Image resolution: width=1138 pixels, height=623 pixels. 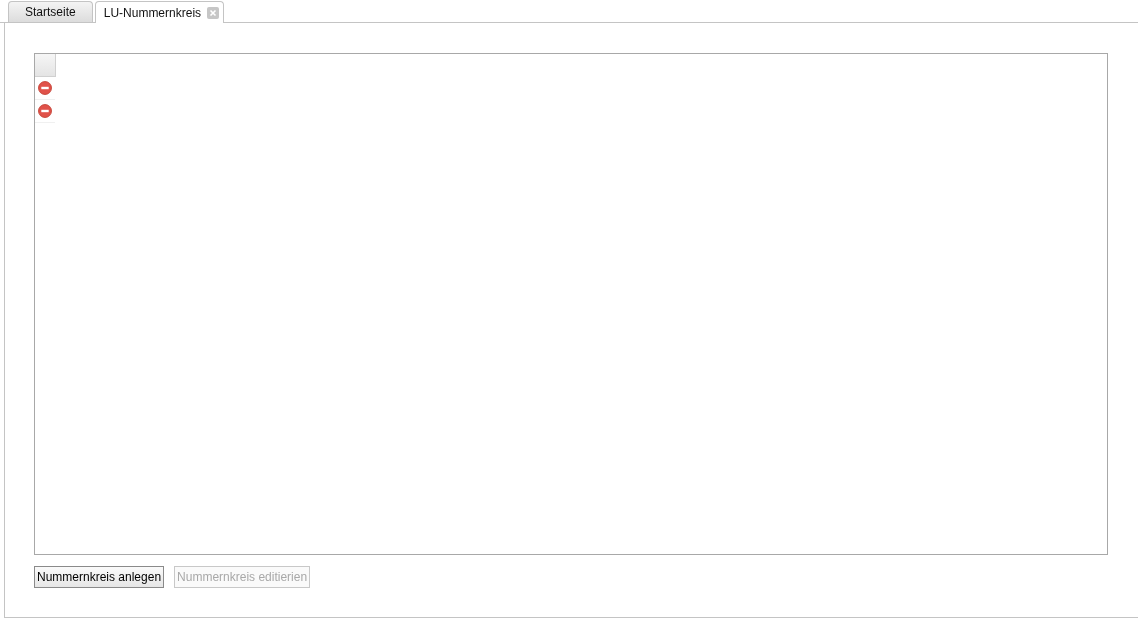 I want to click on tab: Startseite, so click(x=50, y=11).